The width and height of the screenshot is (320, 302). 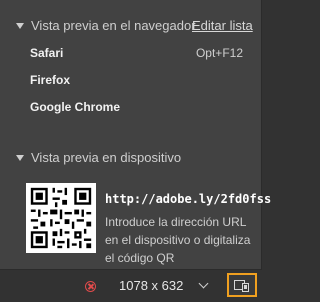 I want to click on browser-preview-header: Vista previa en el navegador, so click(x=106, y=25).